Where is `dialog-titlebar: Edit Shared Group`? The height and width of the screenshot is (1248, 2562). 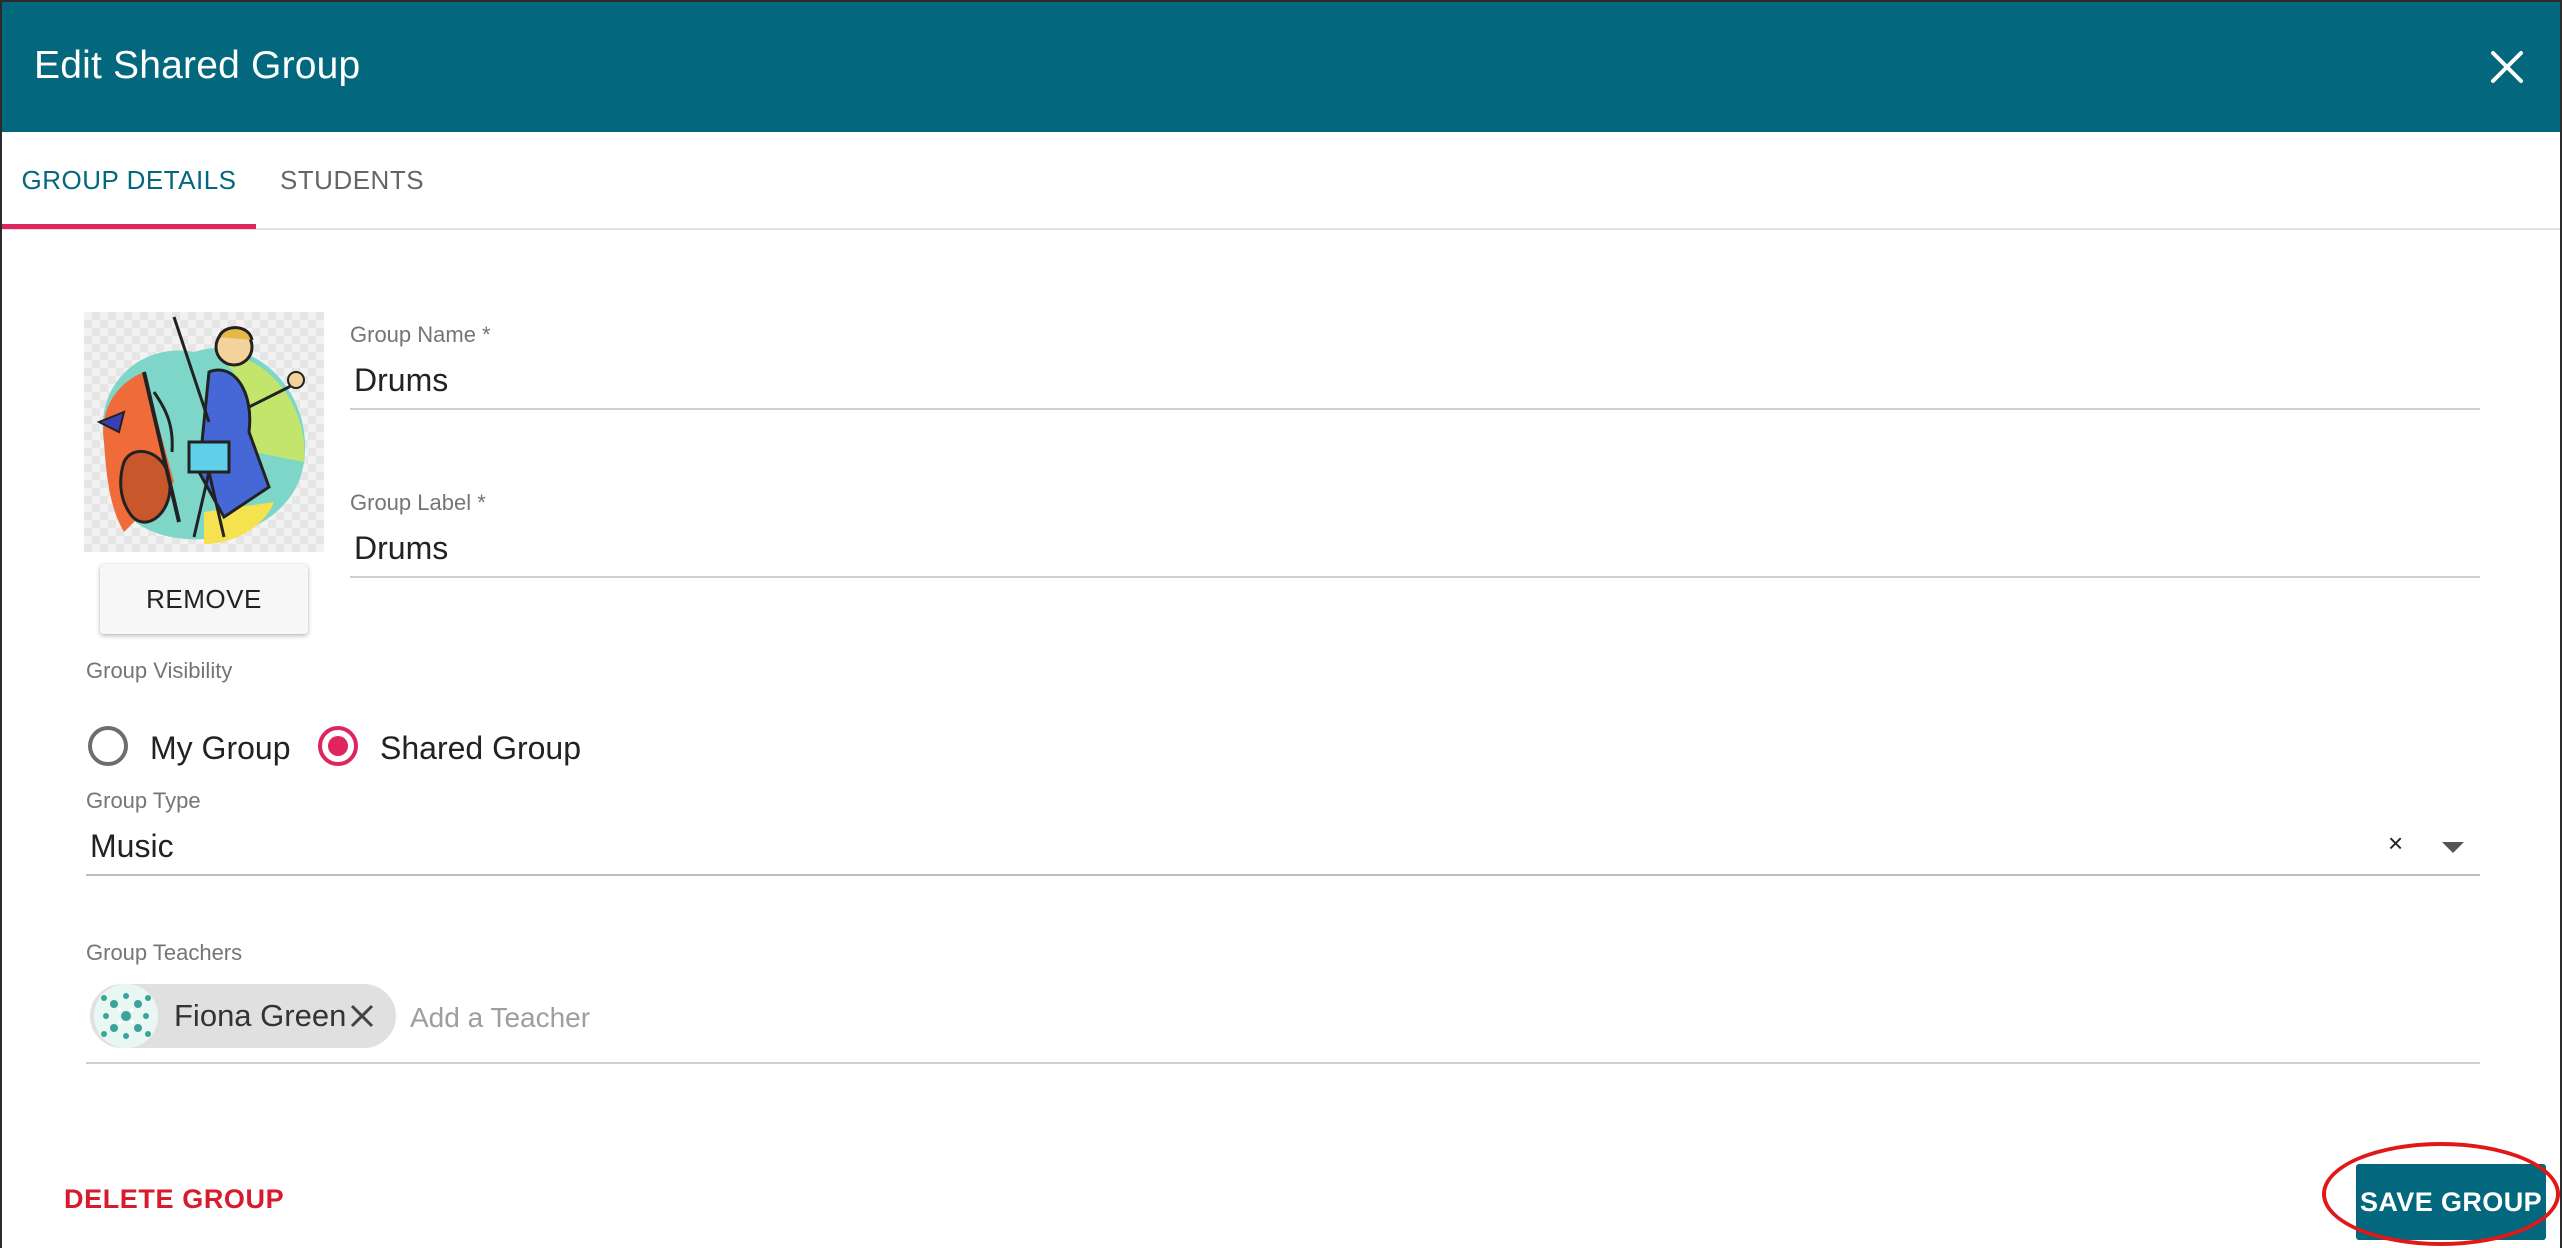 dialog-titlebar: Edit Shared Group is located at coordinates (1281, 67).